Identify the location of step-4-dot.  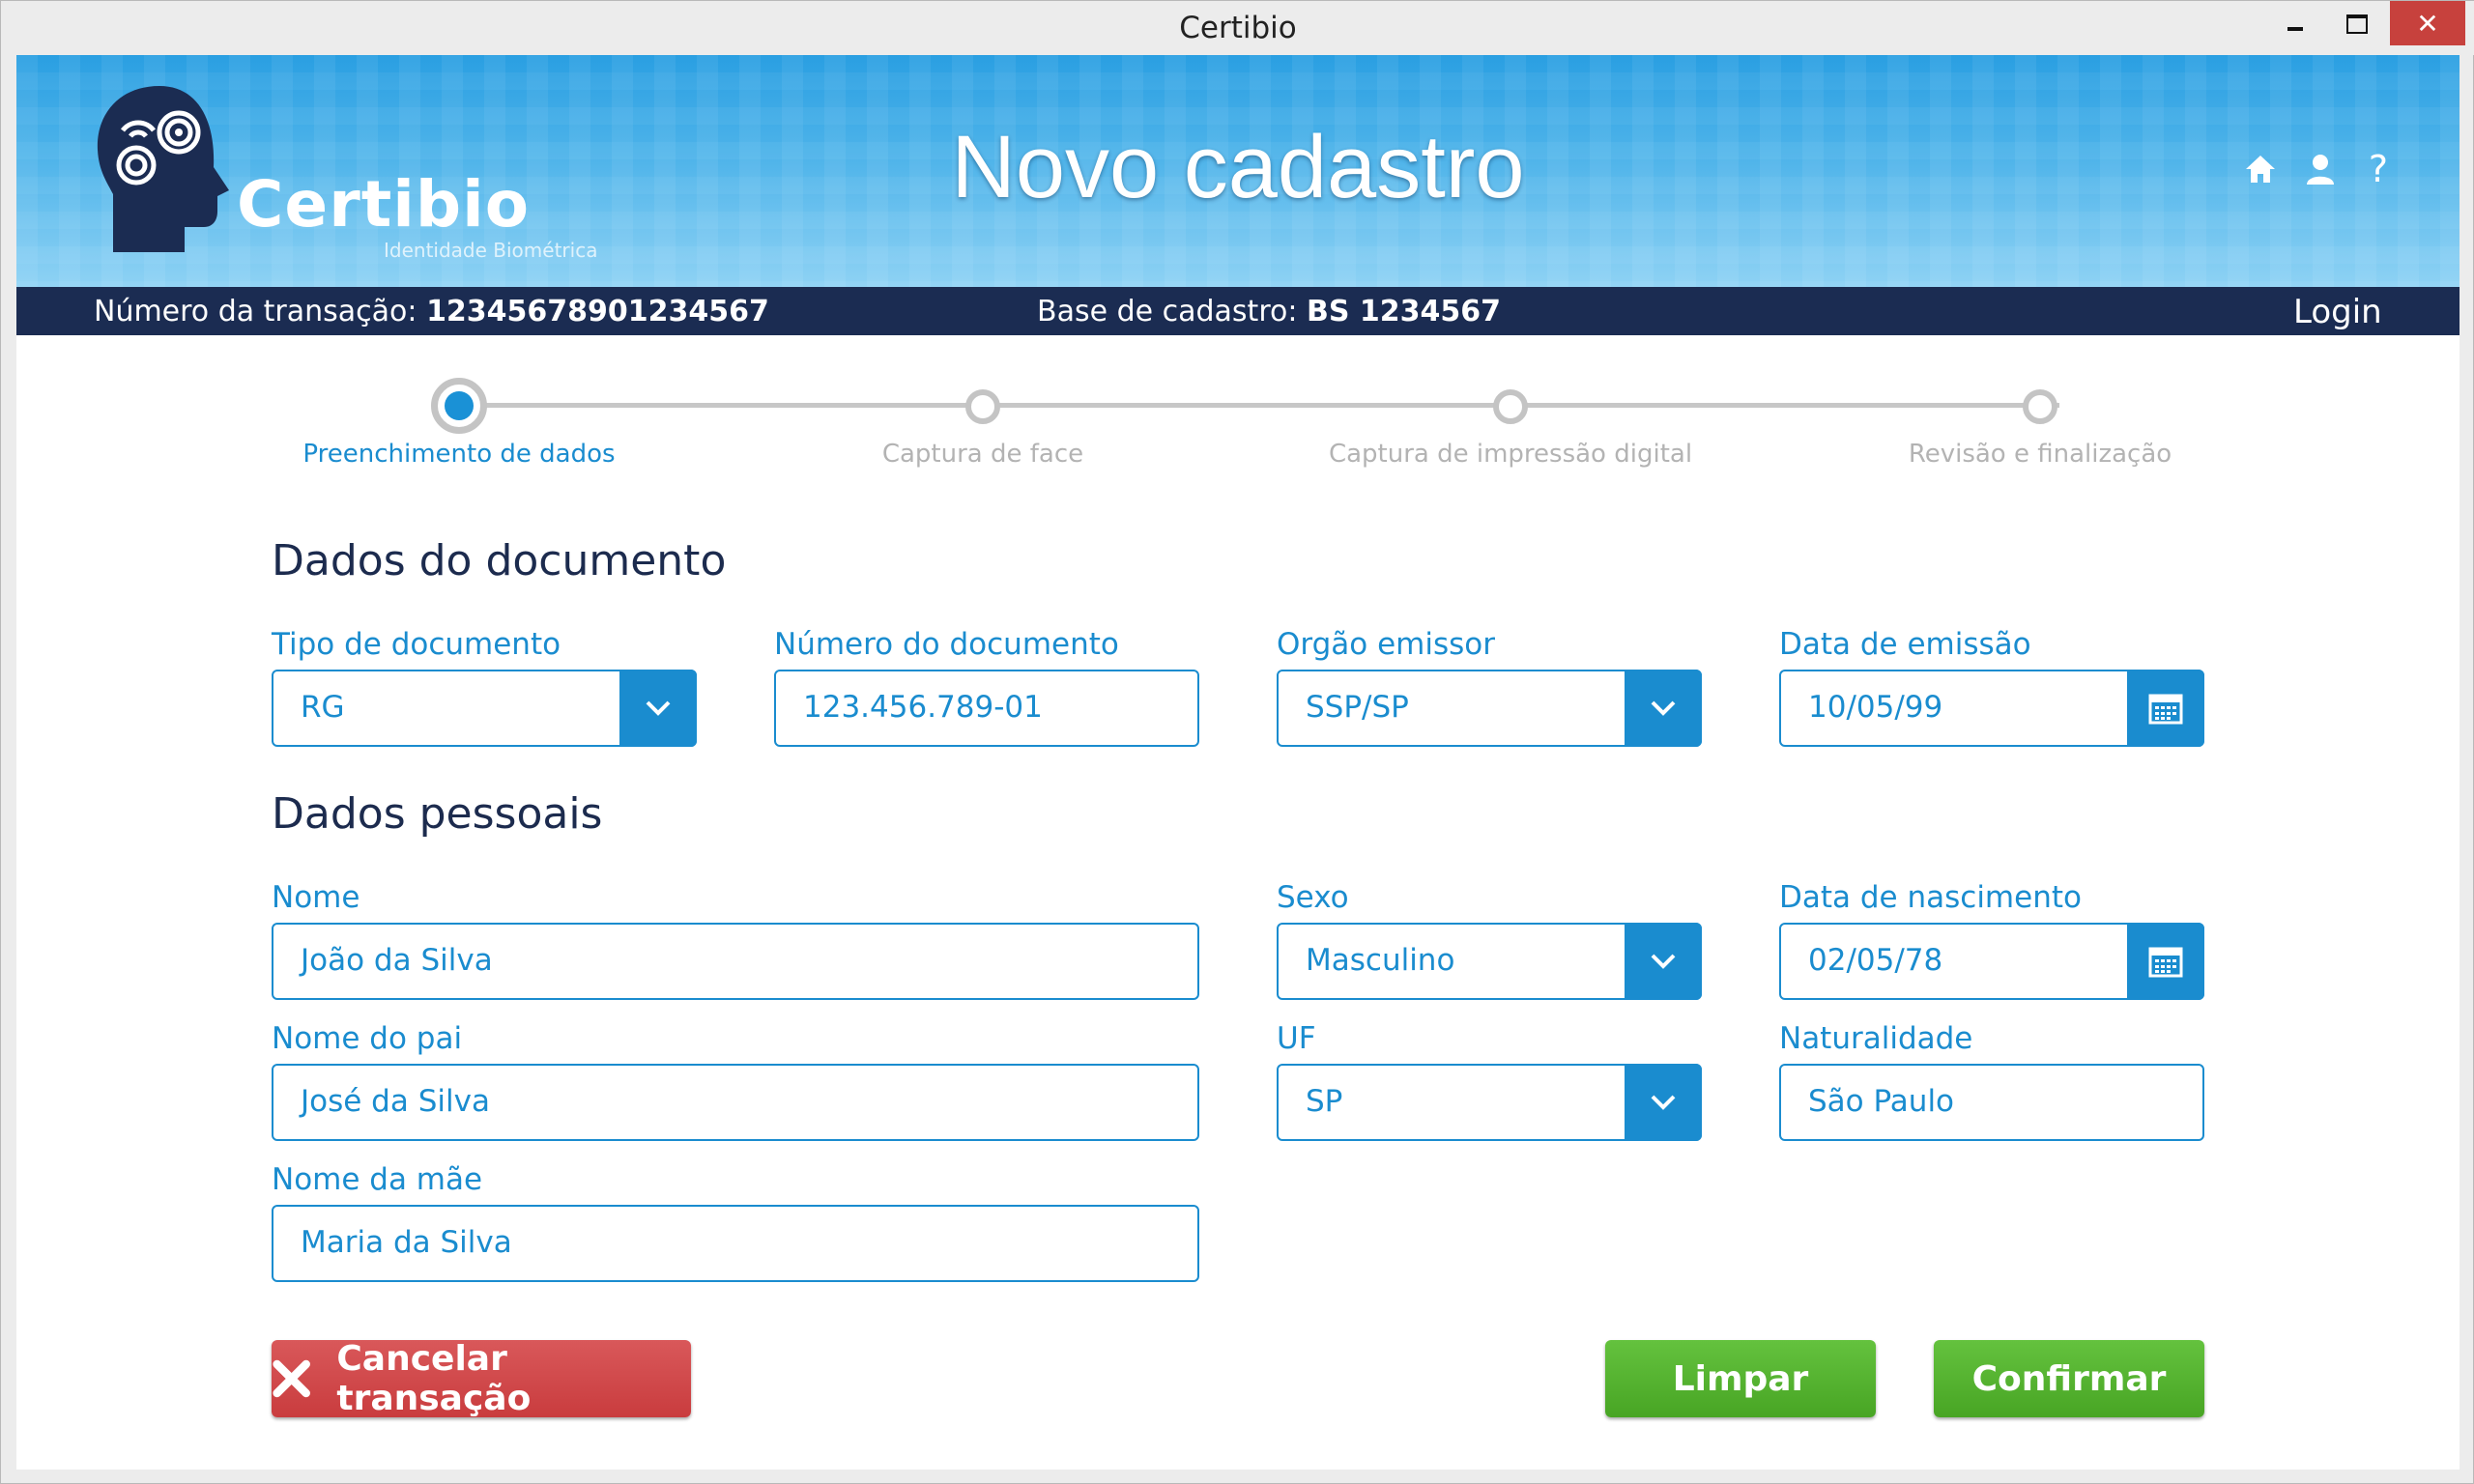
(2040, 407).